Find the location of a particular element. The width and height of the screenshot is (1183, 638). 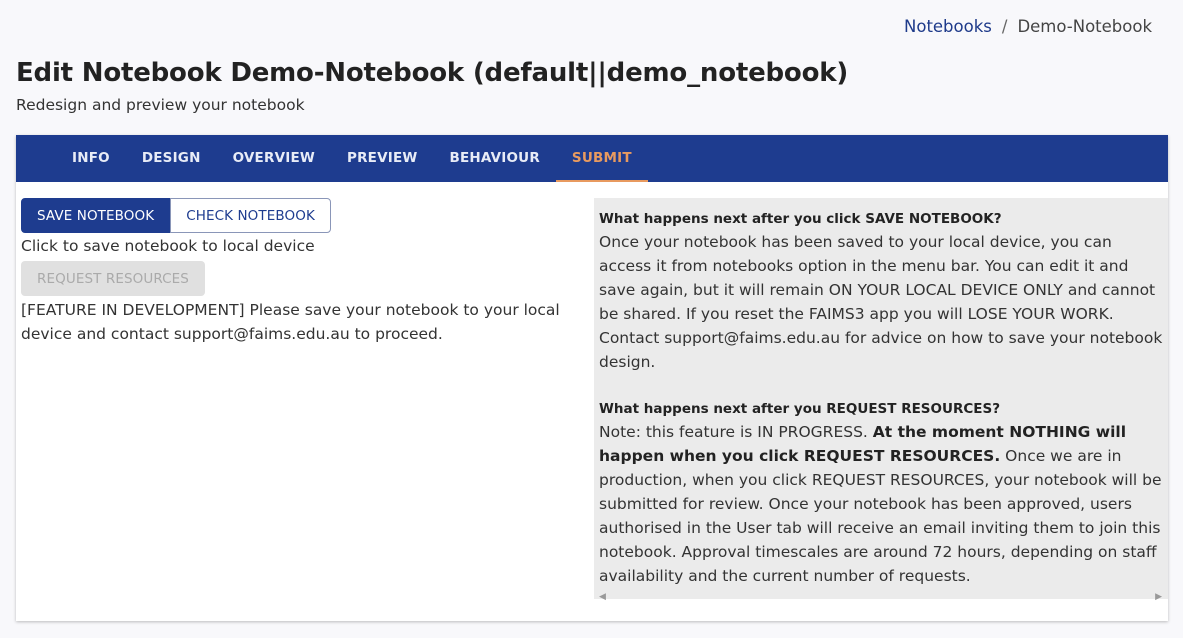

button-group: SAVE NOTEBOOK CHECK NOTEBOOK is located at coordinates (306, 215).